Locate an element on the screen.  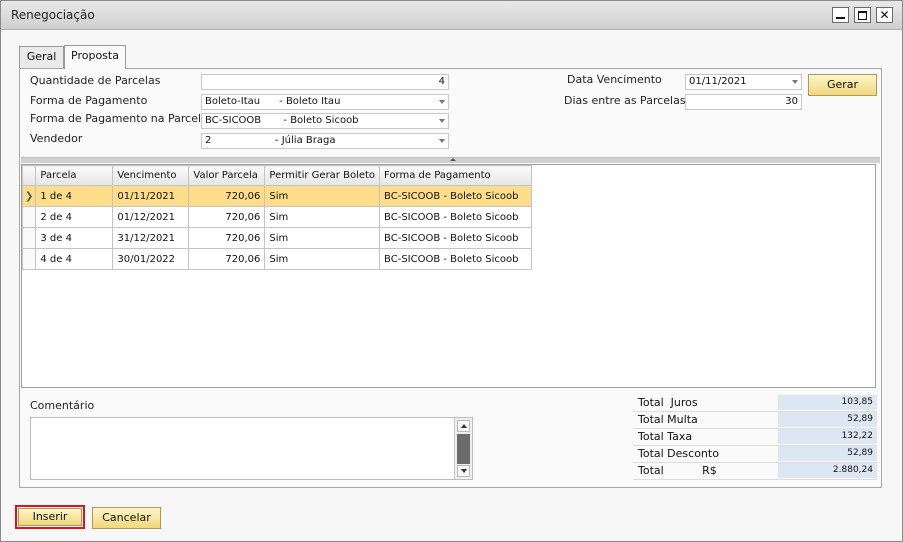
scroll-down-icon is located at coordinates (463, 471).